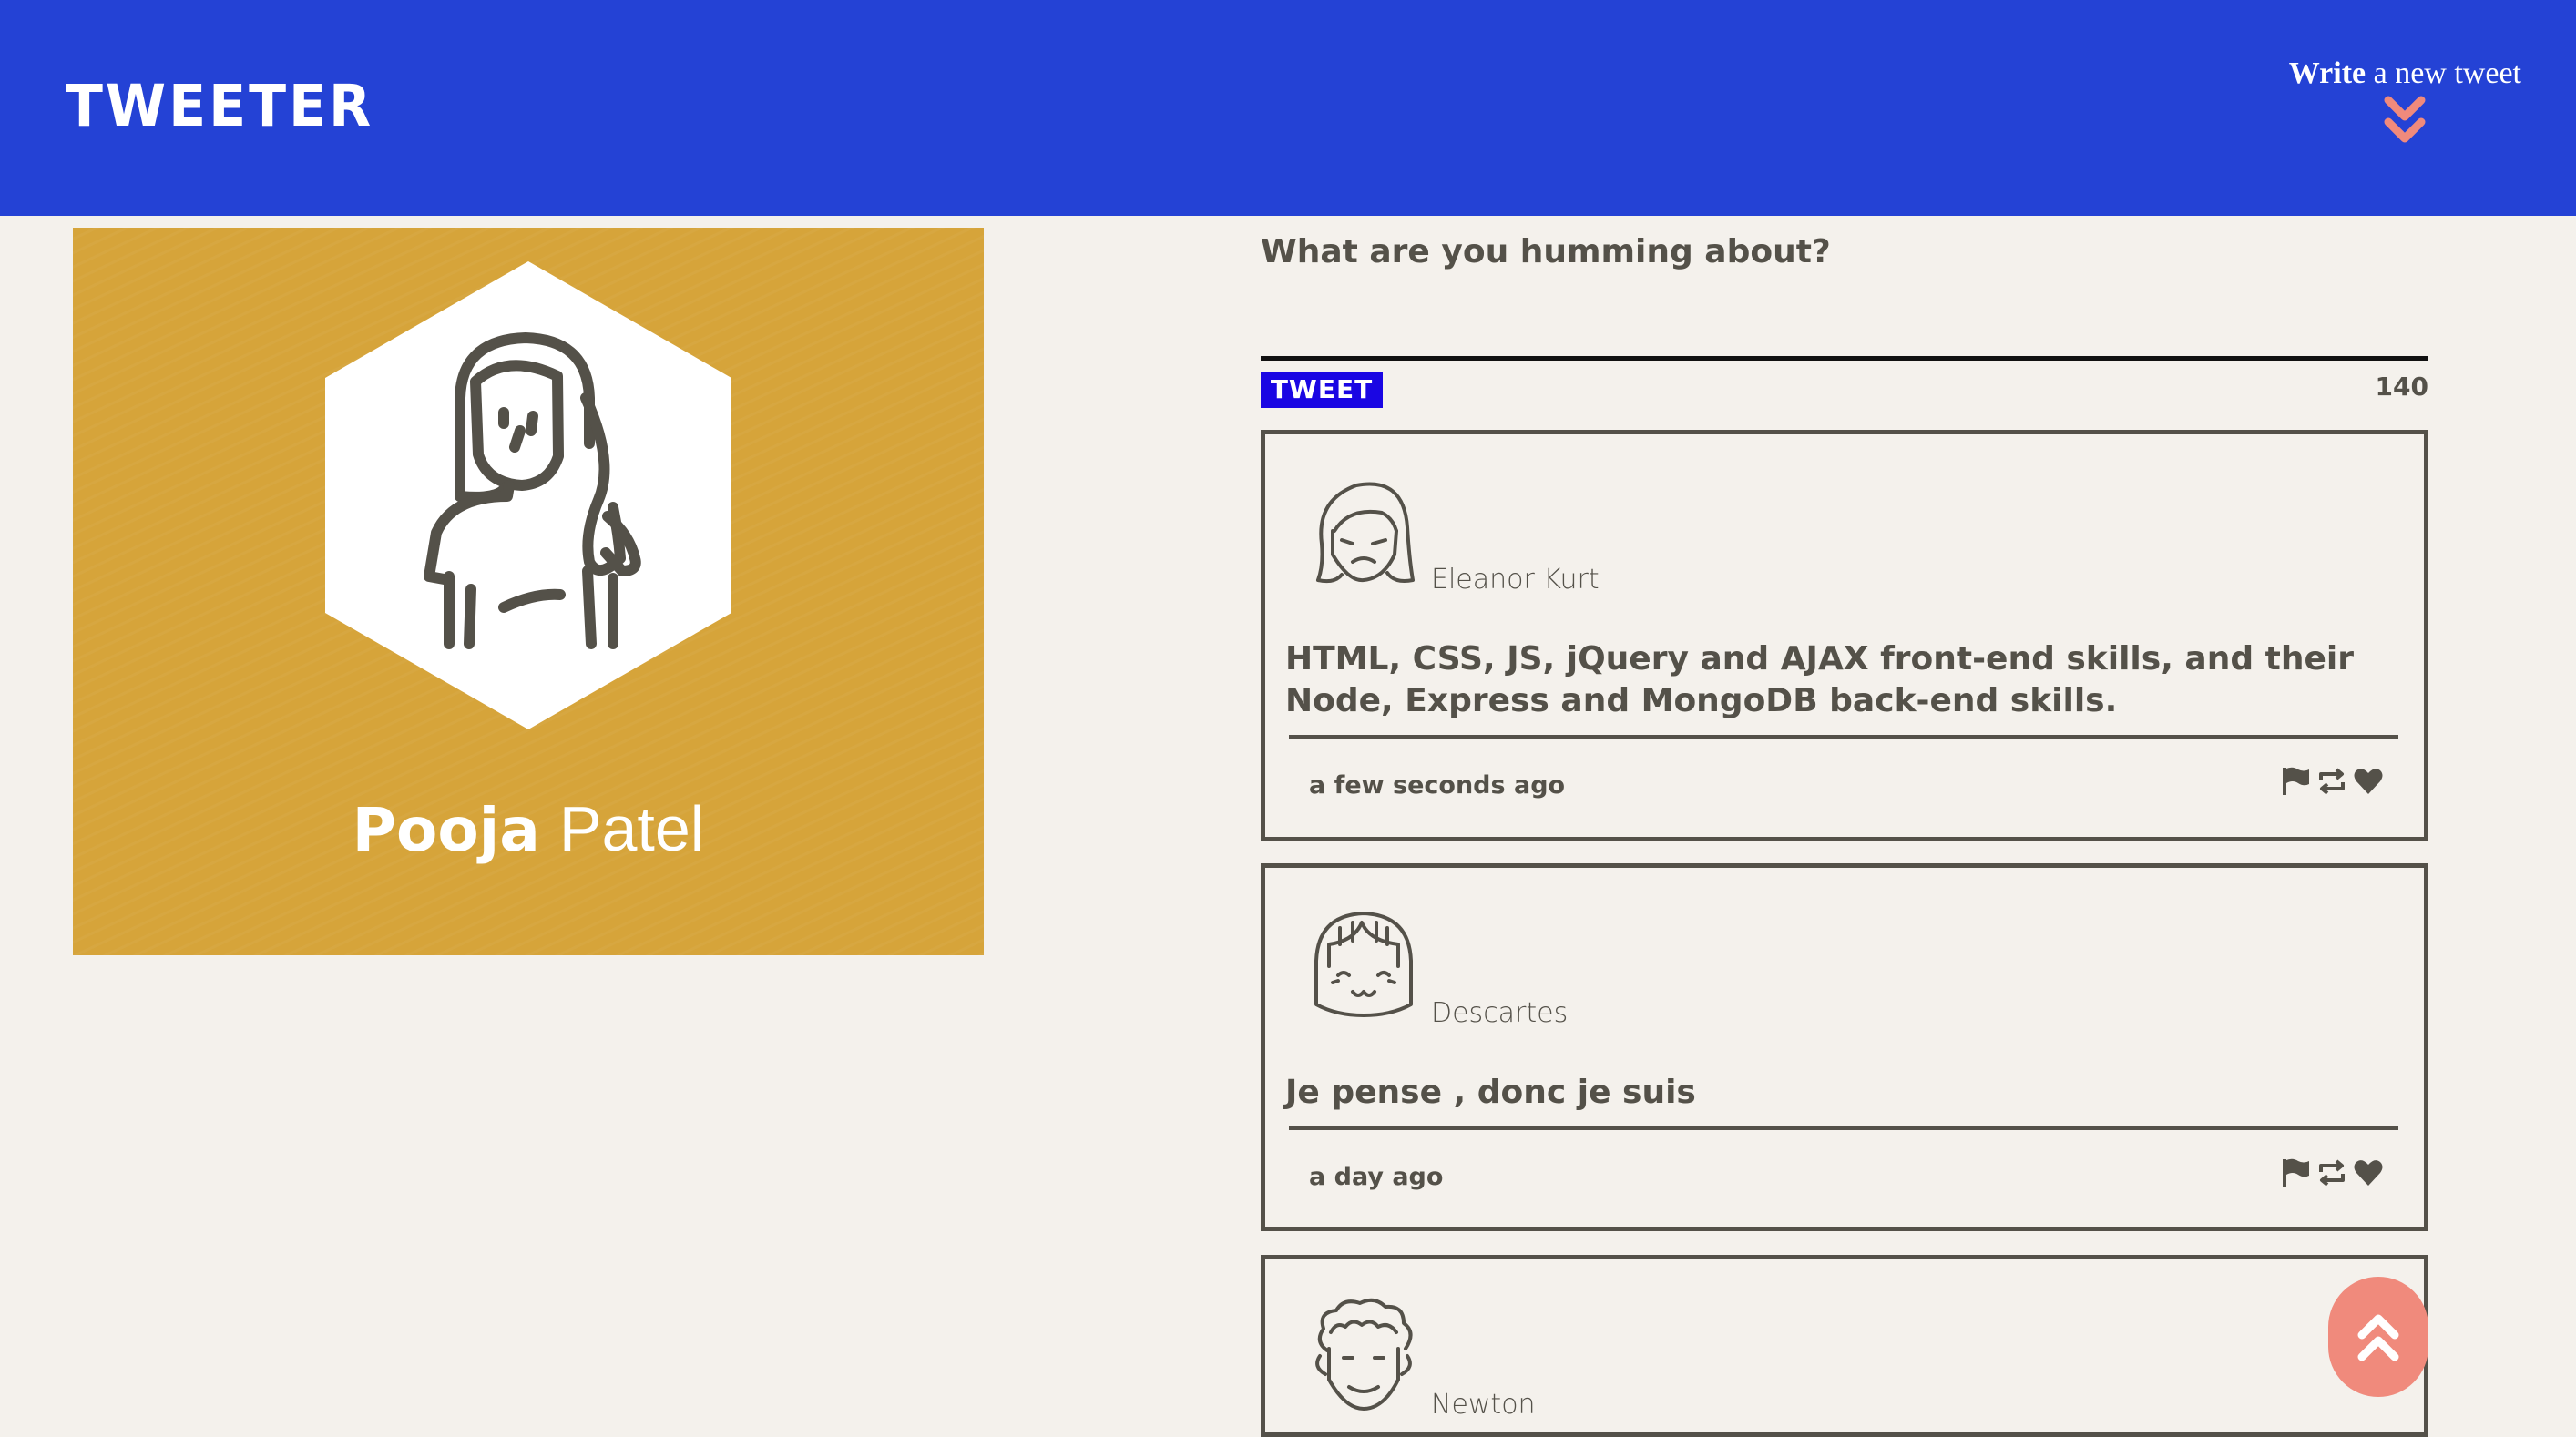 This screenshot has width=2576, height=1437. Describe the element at coordinates (1491, 1093) in the screenshot. I see `tweet-content: Je pense , donc je suis` at that location.